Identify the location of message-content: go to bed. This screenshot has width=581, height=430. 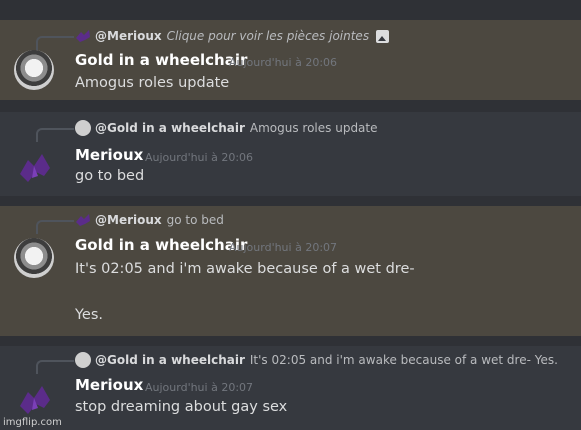
(110, 176).